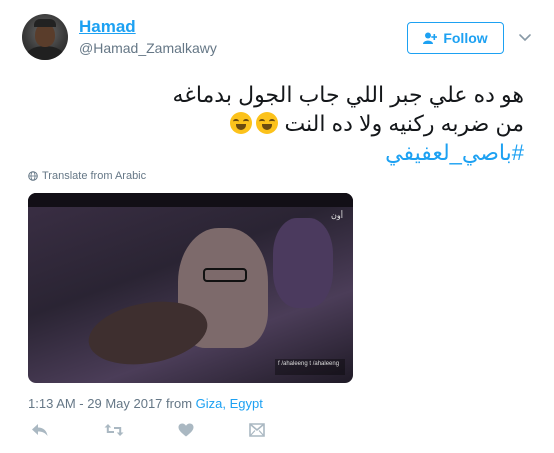  I want to click on timestamp-time: 1:13 AM - 29 May 2017 from, so click(112, 403).